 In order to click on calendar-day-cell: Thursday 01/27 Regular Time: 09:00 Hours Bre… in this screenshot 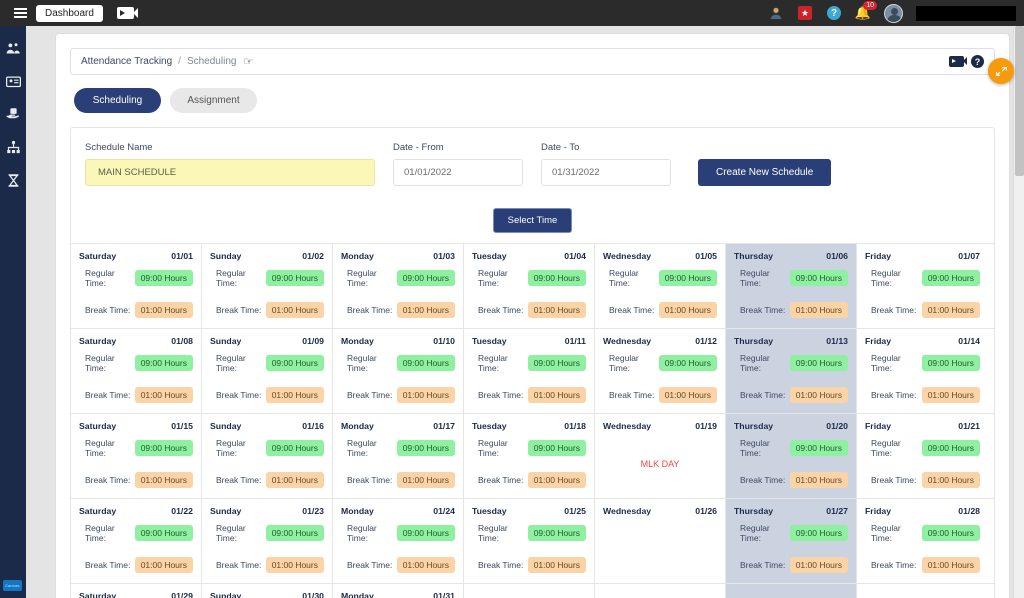, I will do `click(791, 541)`.